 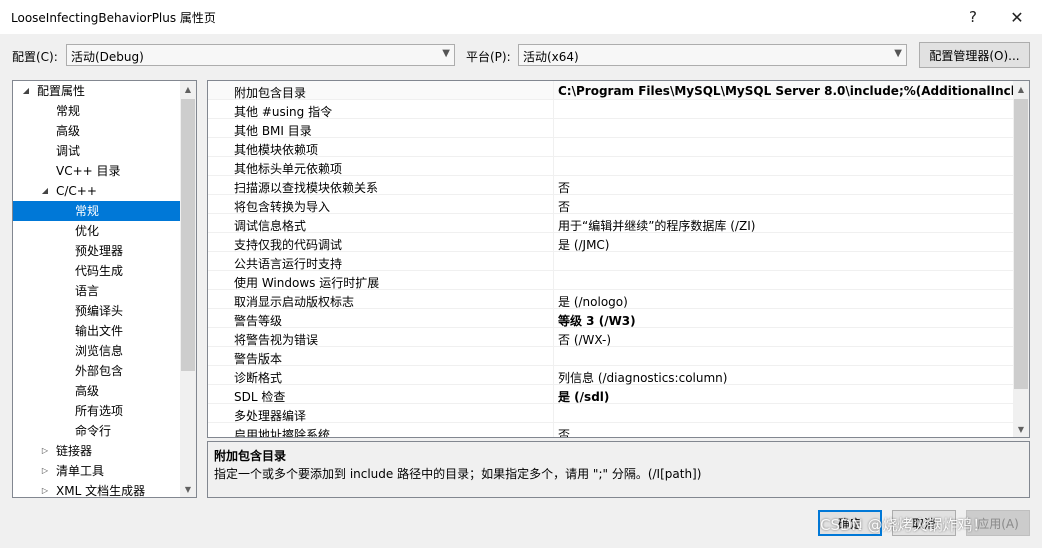 I want to click on property-row: 其他模块依赖项, so click(x=611, y=147).